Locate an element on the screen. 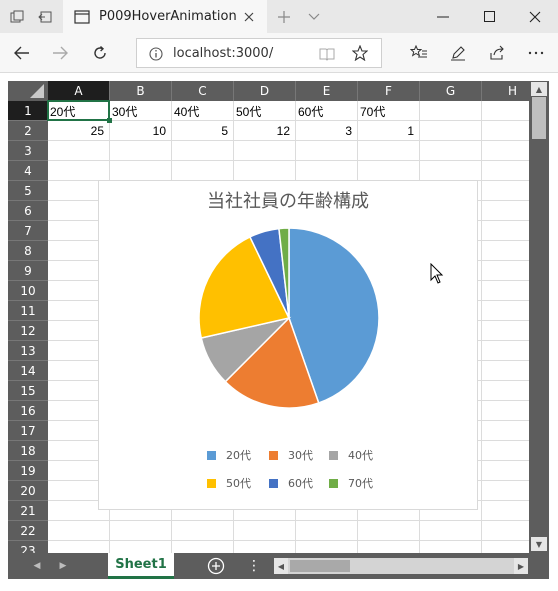 The image size is (558, 591). scroll-up-icon: ▲ is located at coordinates (539, 89).